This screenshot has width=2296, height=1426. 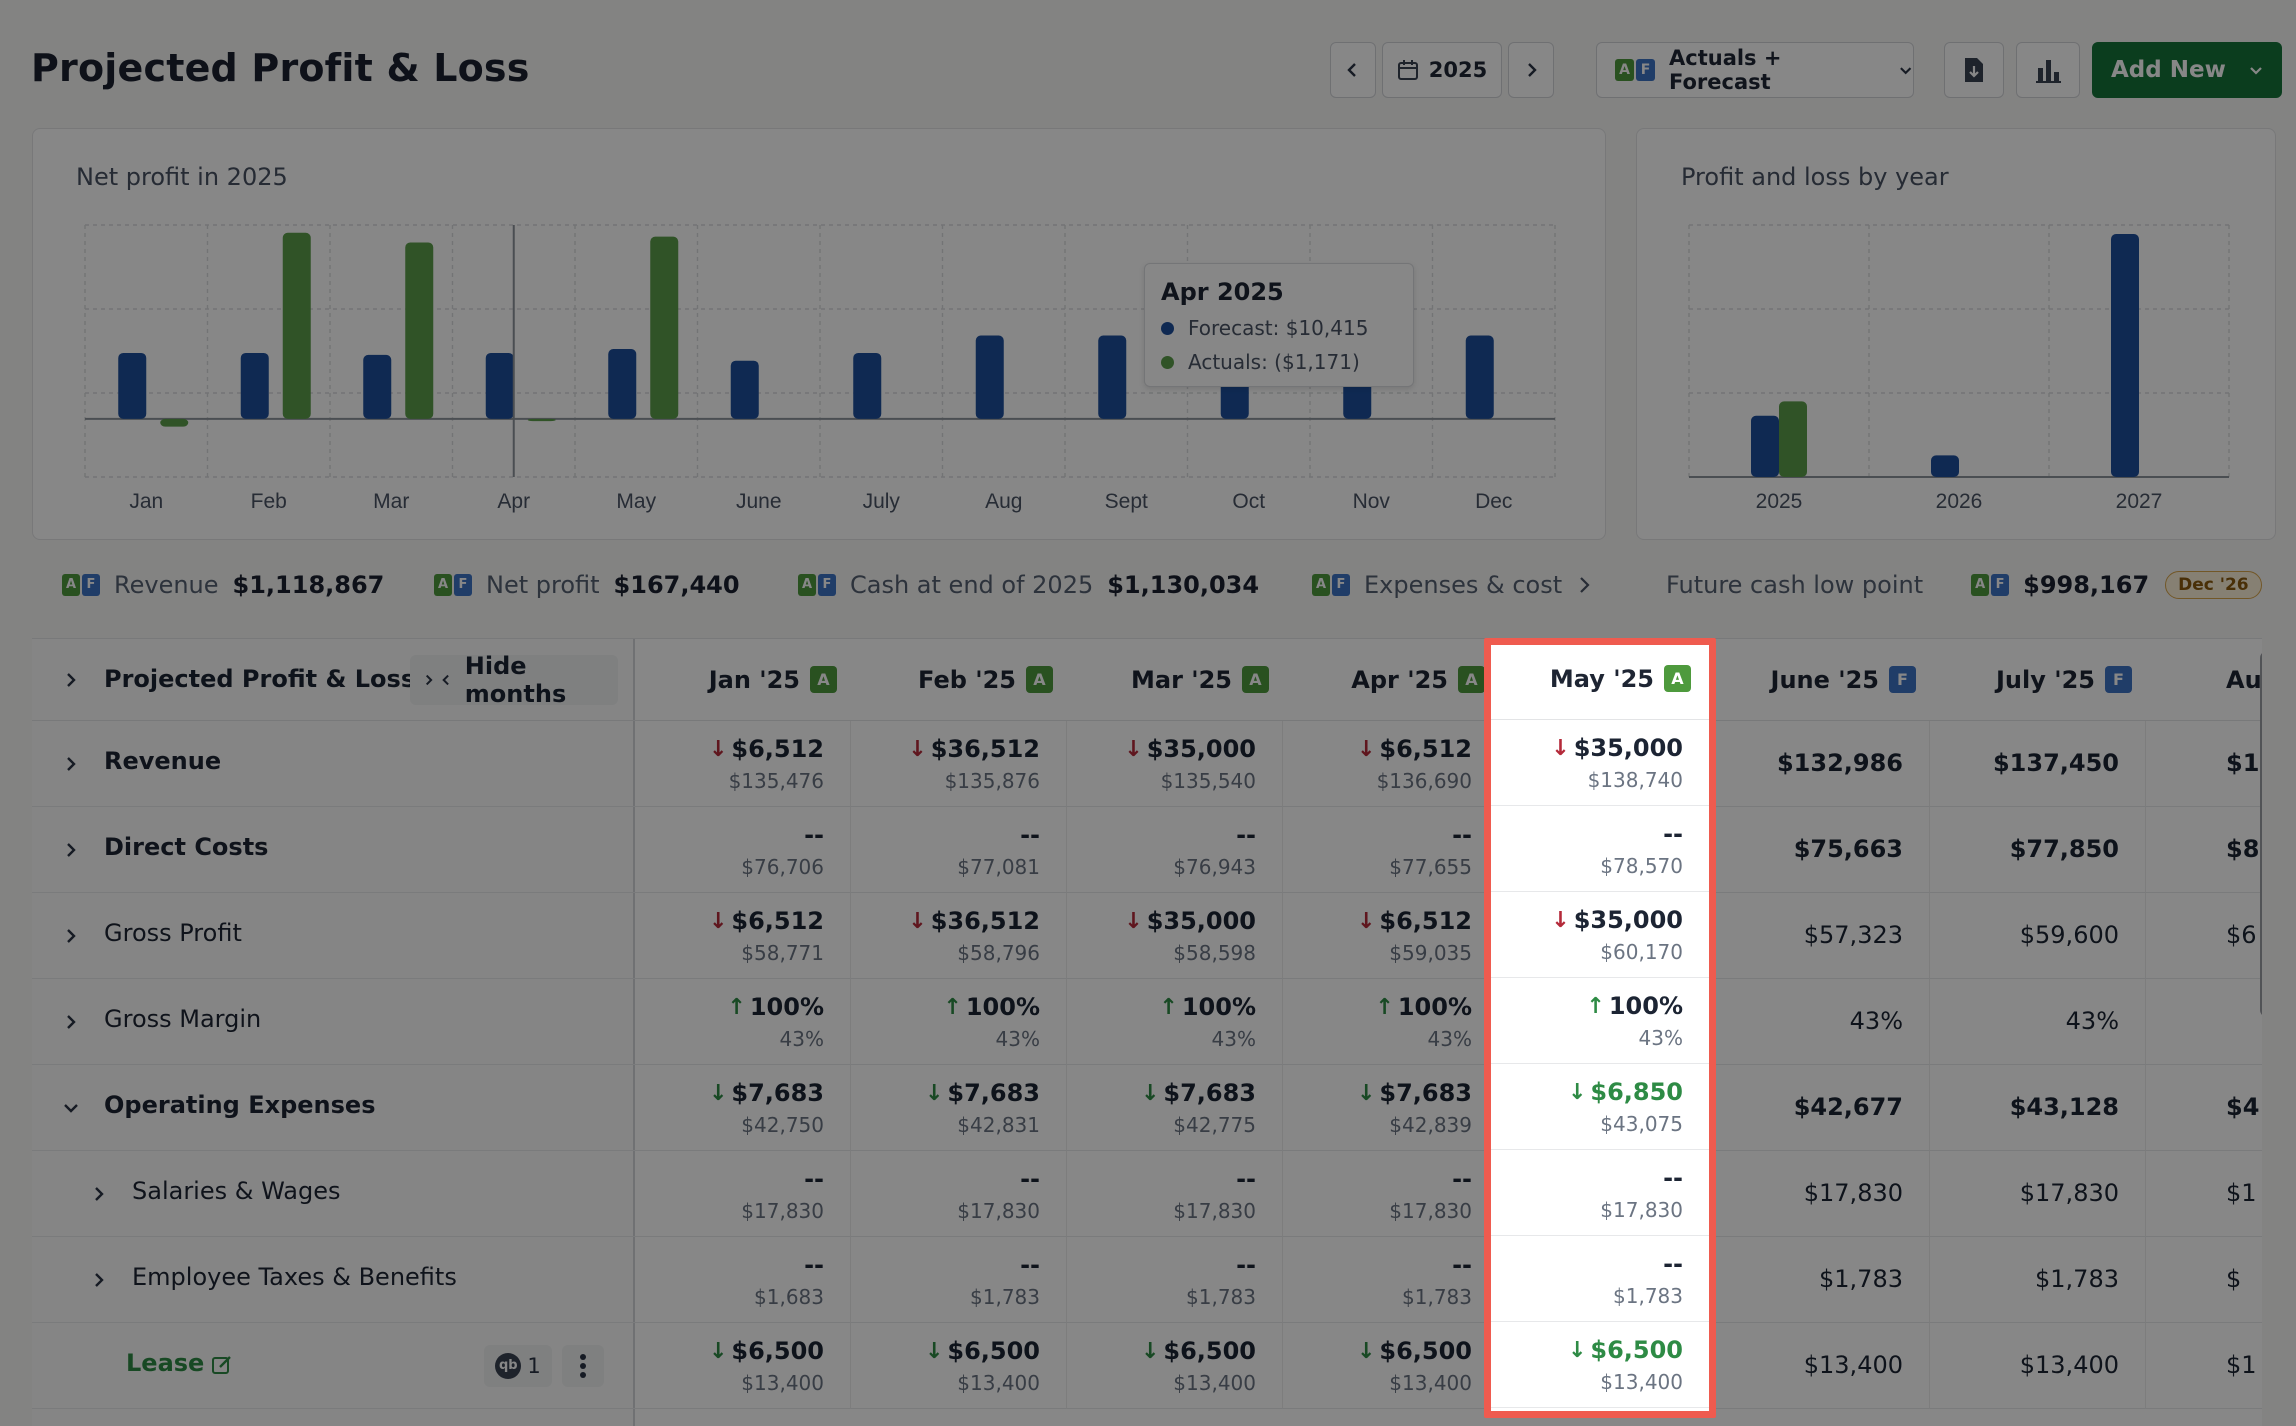 I want to click on cell-jan-25: ↑ 100% 43%, so click(x=743, y=1022).